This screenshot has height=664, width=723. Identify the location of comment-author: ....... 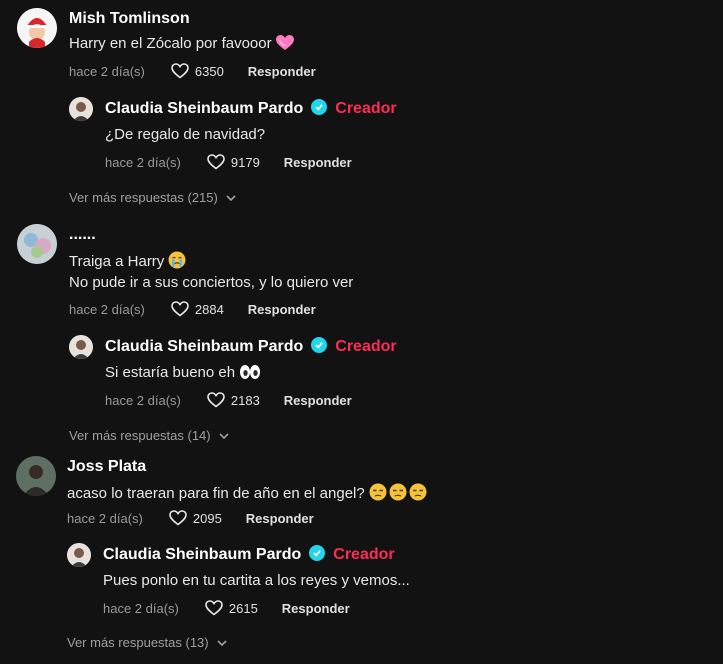
(82, 235).